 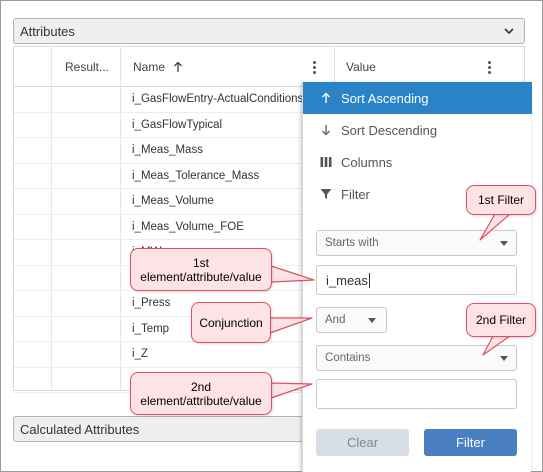 I want to click on chevron-down-icon, so click(x=509, y=31).